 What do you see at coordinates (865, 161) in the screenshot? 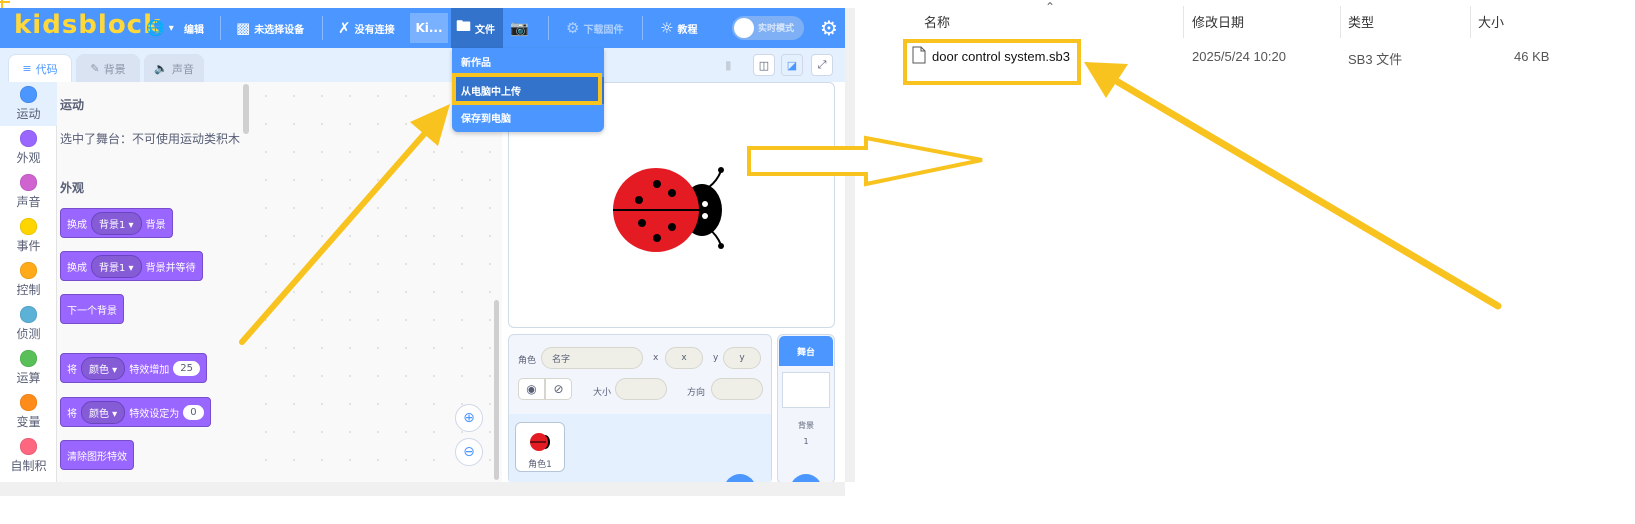
I see `right-arrow-icon` at bounding box center [865, 161].